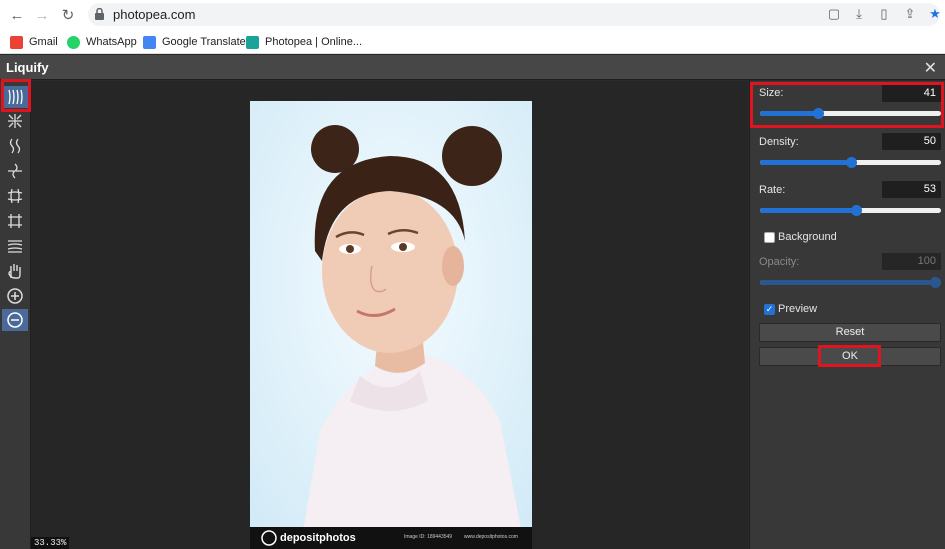  I want to click on density-label: Density:, so click(779, 142).